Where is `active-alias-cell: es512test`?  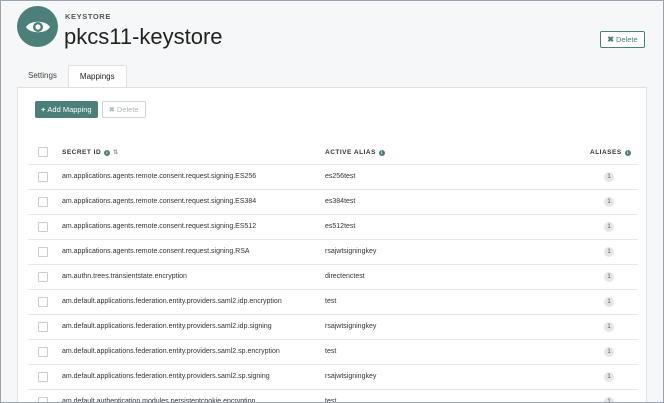 active-alias-cell: es512test is located at coordinates (340, 226).